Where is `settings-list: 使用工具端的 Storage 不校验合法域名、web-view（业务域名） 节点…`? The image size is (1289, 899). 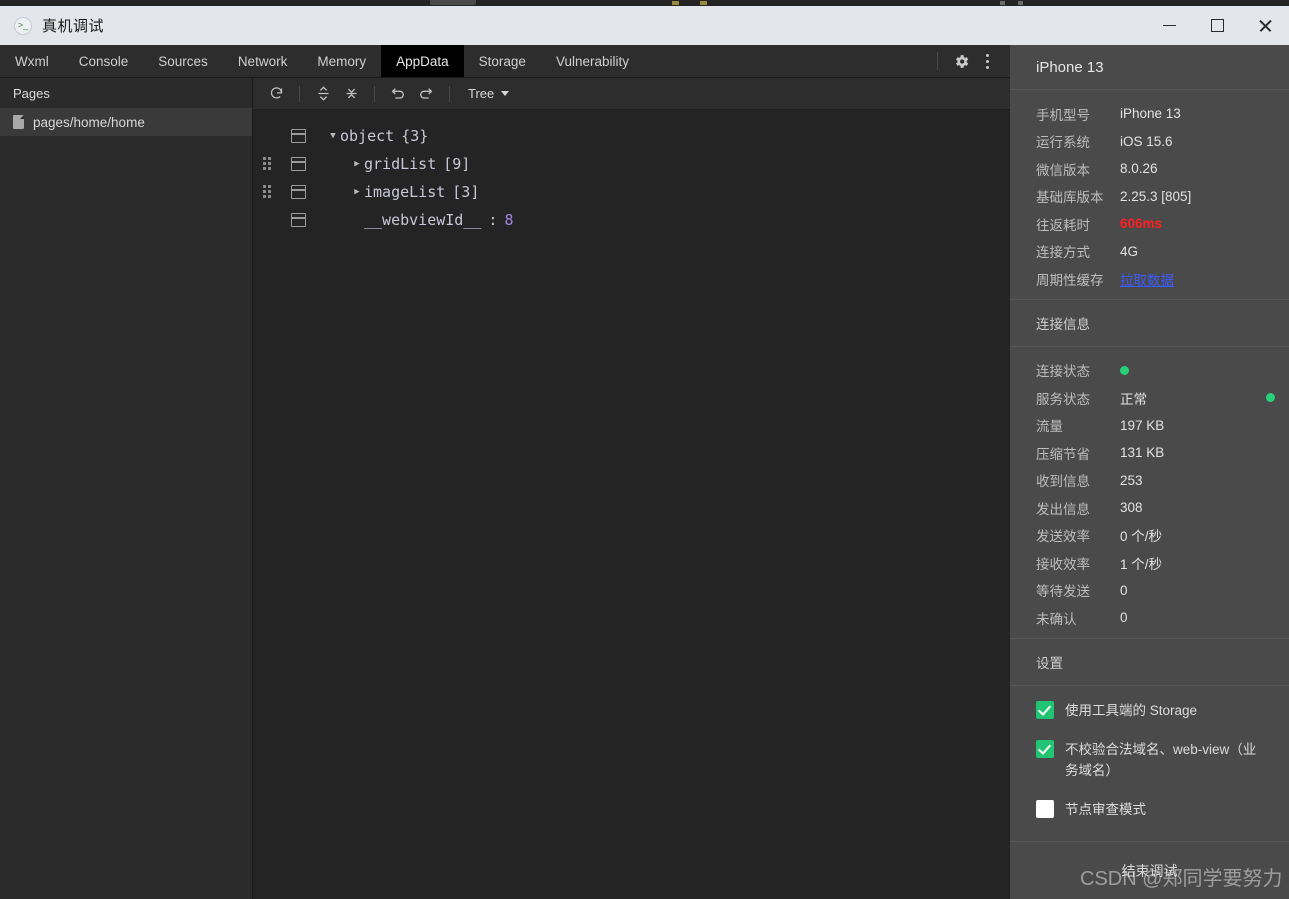
settings-list: 使用工具端的 Storage 不校验合法域名、web-view（业务域名） 节点… is located at coordinates (1149, 753).